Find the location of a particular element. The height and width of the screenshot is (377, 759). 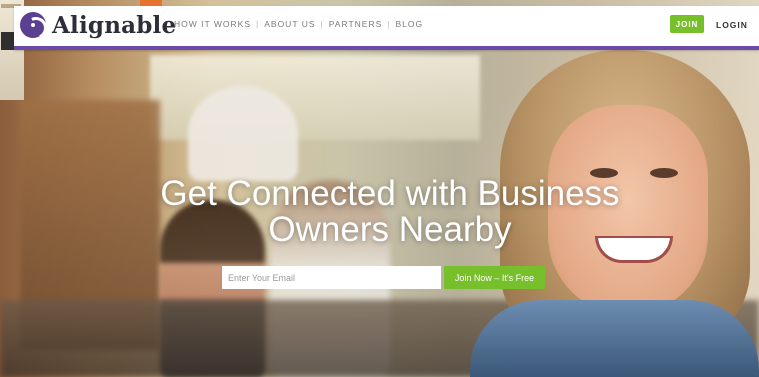

nav-link-partners: PARTNERS is located at coordinates (356, 24).